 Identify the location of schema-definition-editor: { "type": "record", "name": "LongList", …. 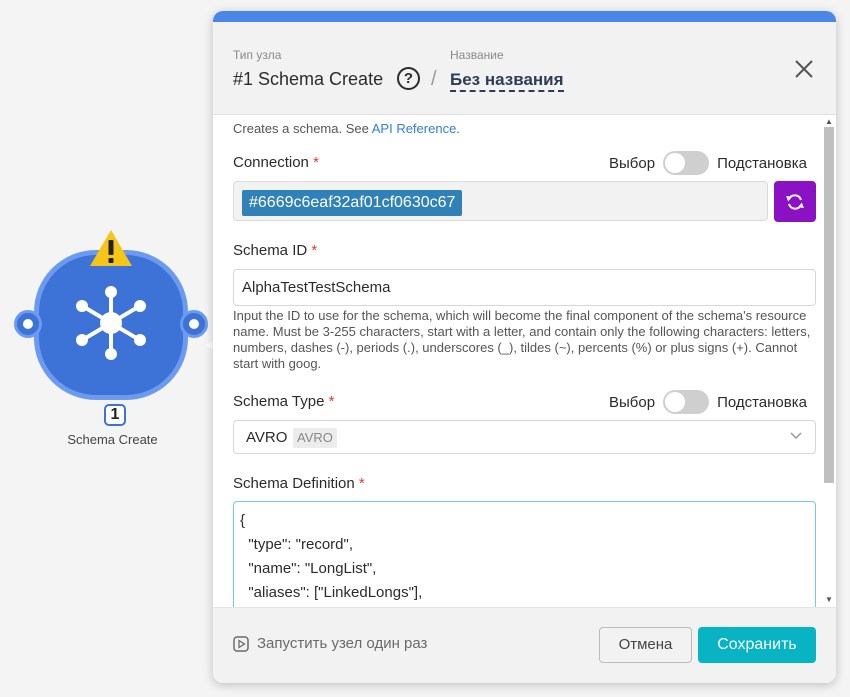
(524, 554).